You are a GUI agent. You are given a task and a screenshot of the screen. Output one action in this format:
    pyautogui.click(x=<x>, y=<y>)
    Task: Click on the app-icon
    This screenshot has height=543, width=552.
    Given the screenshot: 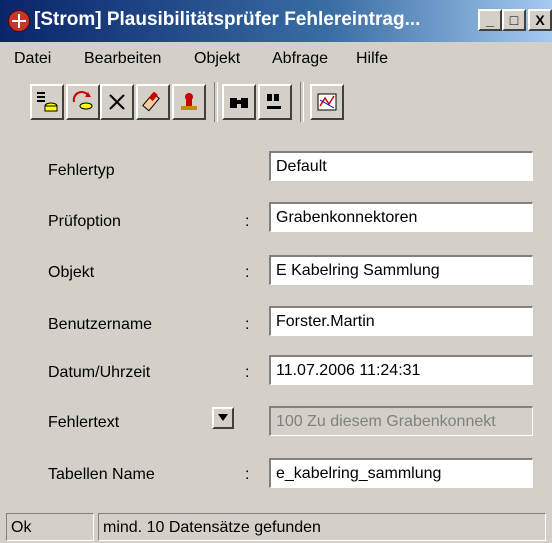 What is the action you would take?
    pyautogui.click(x=19, y=21)
    